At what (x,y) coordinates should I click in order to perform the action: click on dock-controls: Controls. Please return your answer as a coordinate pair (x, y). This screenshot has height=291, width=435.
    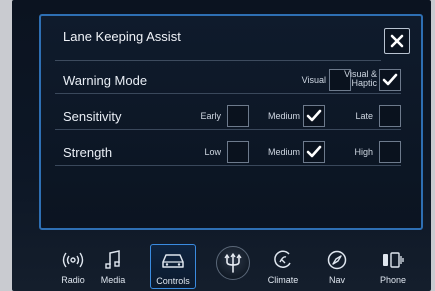
    Looking at the image, I should click on (173, 266).